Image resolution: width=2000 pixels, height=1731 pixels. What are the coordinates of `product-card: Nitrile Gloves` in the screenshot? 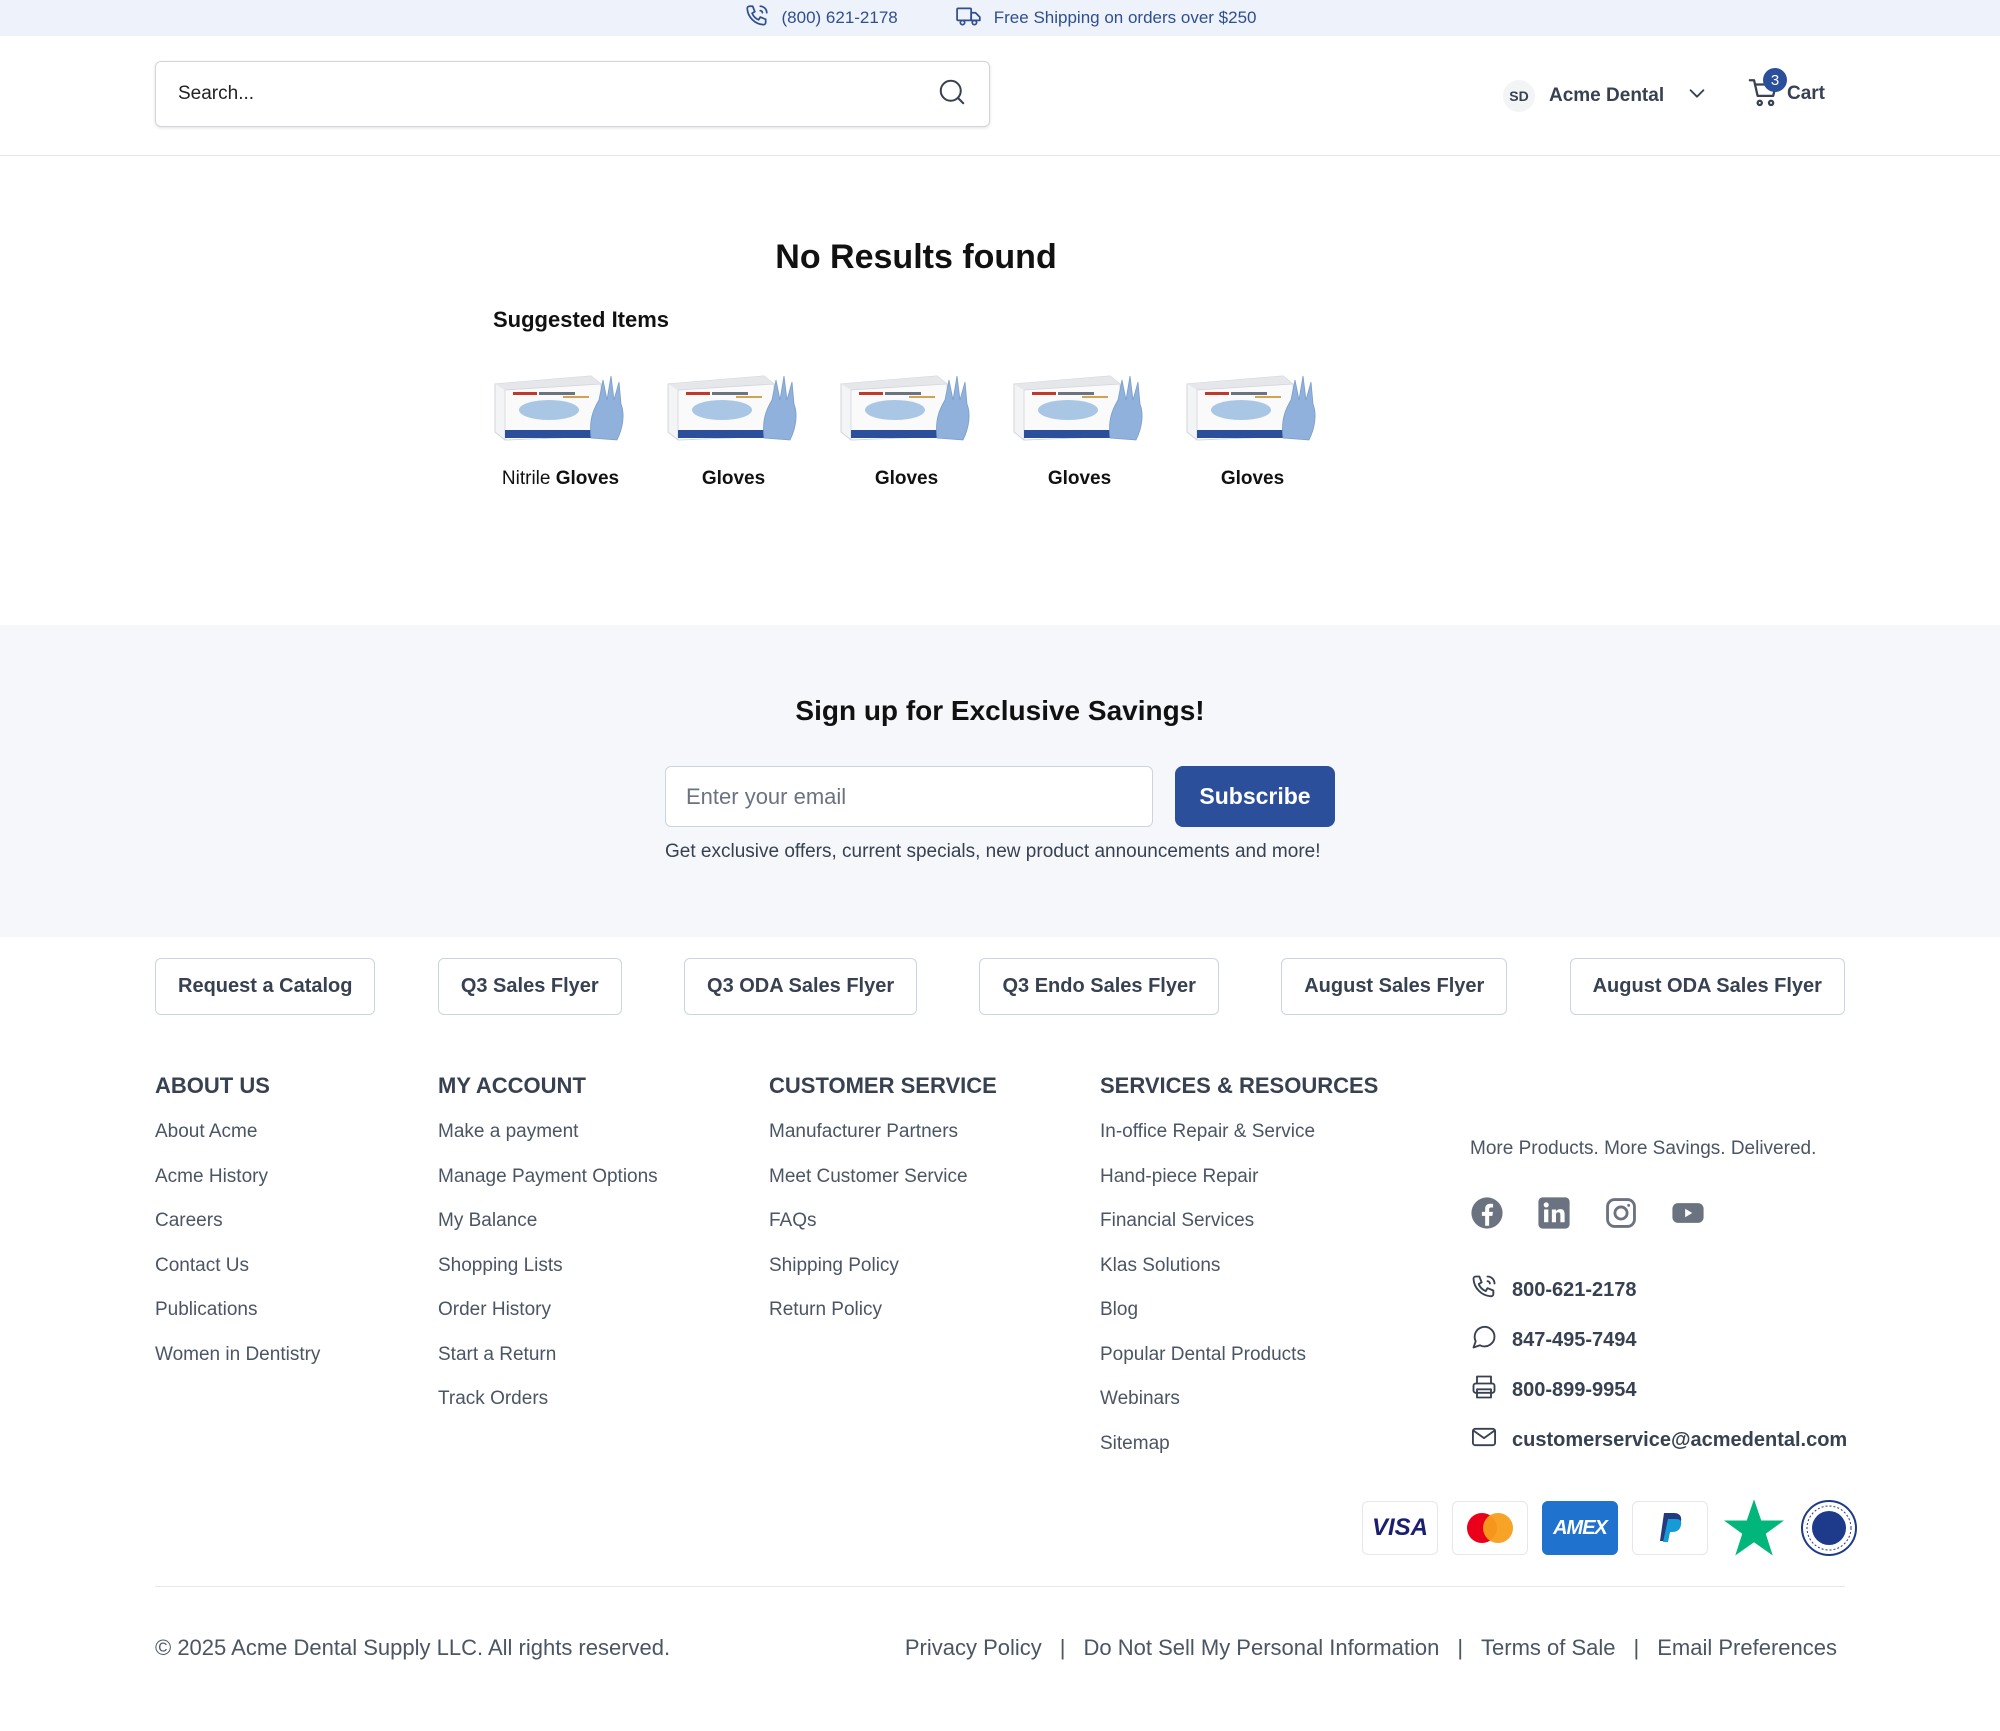 It's located at (560, 430).